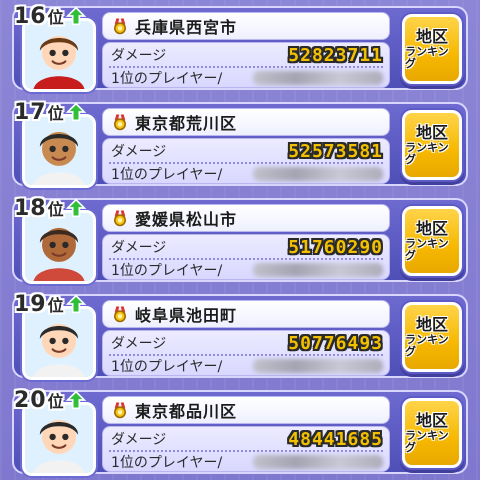 Image resolution: width=480 pixels, height=480 pixels. What do you see at coordinates (30, 400) in the screenshot?
I see `rank-number: 20` at bounding box center [30, 400].